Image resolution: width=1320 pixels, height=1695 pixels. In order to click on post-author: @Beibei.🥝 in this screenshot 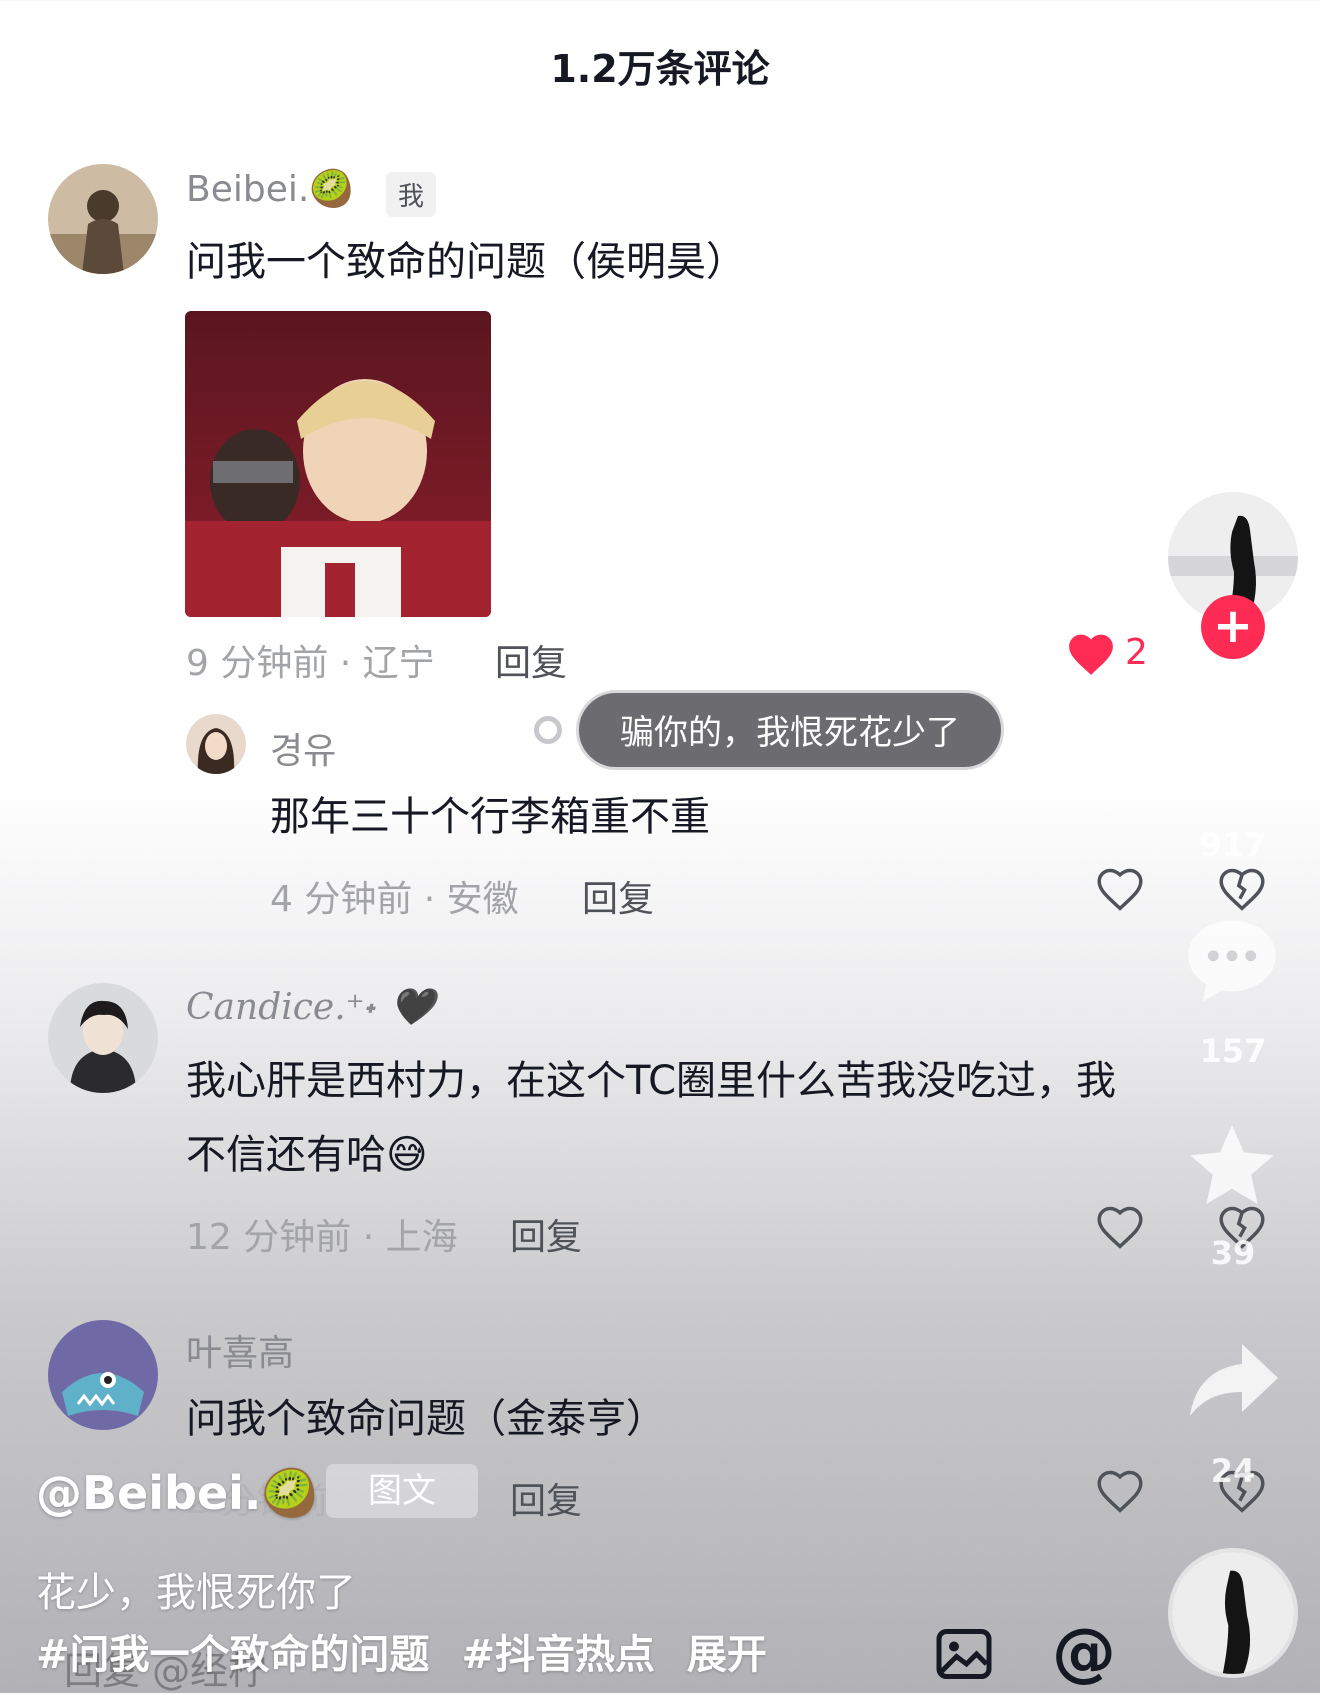, I will do `click(177, 1493)`.